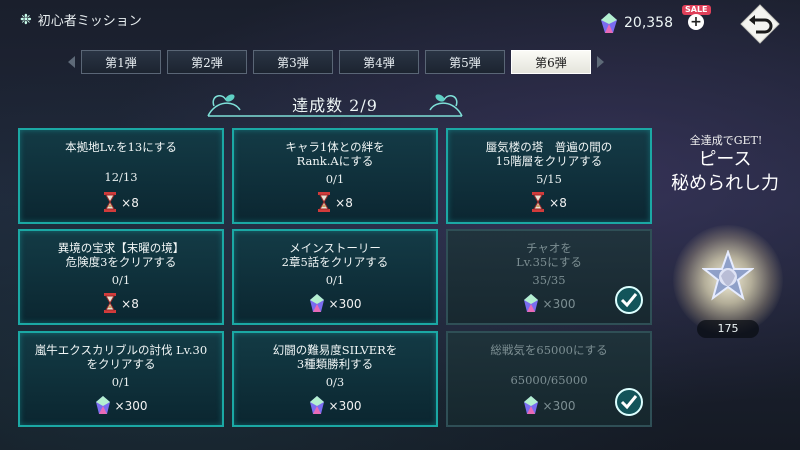 The image size is (800, 450). Describe the element at coordinates (551, 62) in the screenshot. I see `tab-6: 第6弾` at that location.